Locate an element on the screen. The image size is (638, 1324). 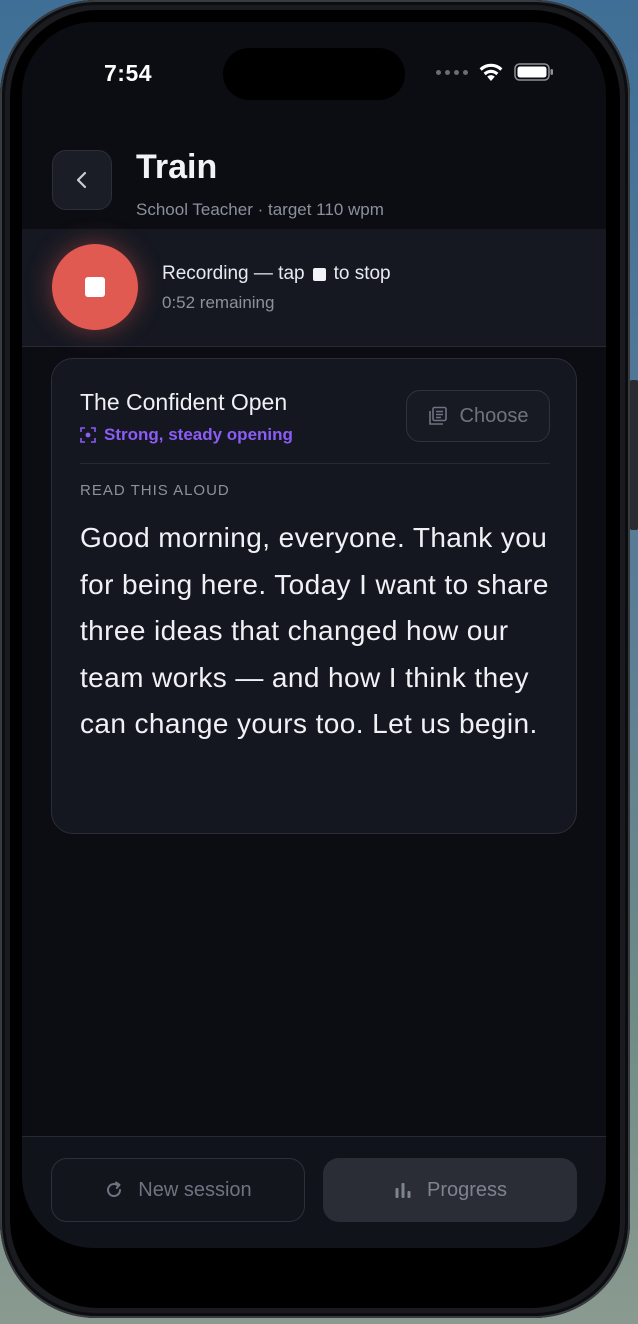
bottom-action-bar: New session Progress is located at coordinates (314, 1192).